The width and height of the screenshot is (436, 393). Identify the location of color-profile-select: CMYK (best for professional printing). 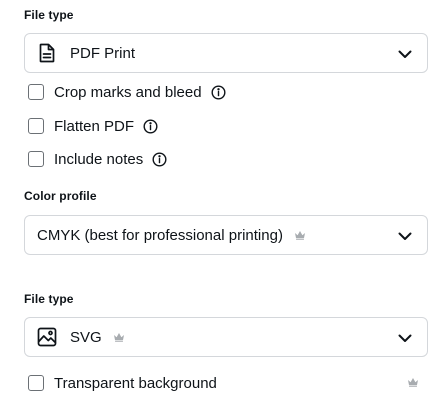
(226, 235).